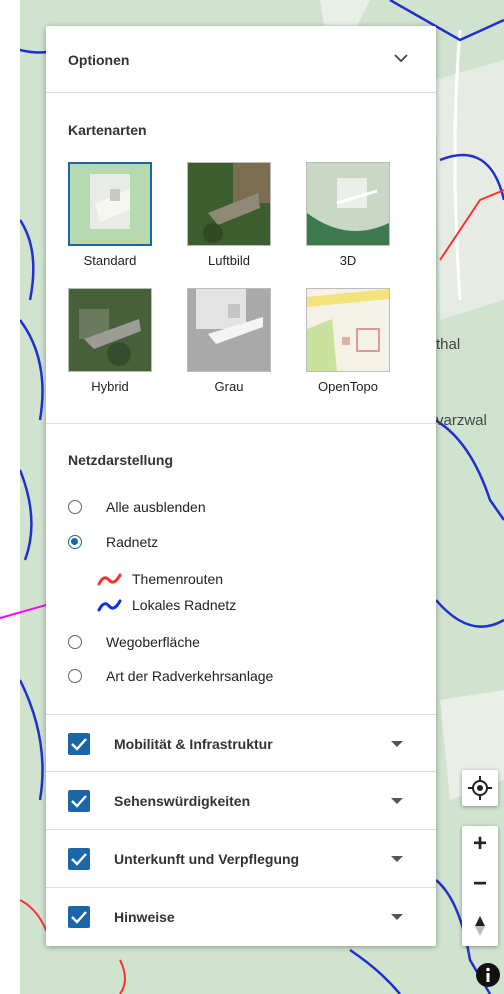  Describe the element at coordinates (184, 605) in the screenshot. I see `legend-label: Lokales Radnetz` at that location.